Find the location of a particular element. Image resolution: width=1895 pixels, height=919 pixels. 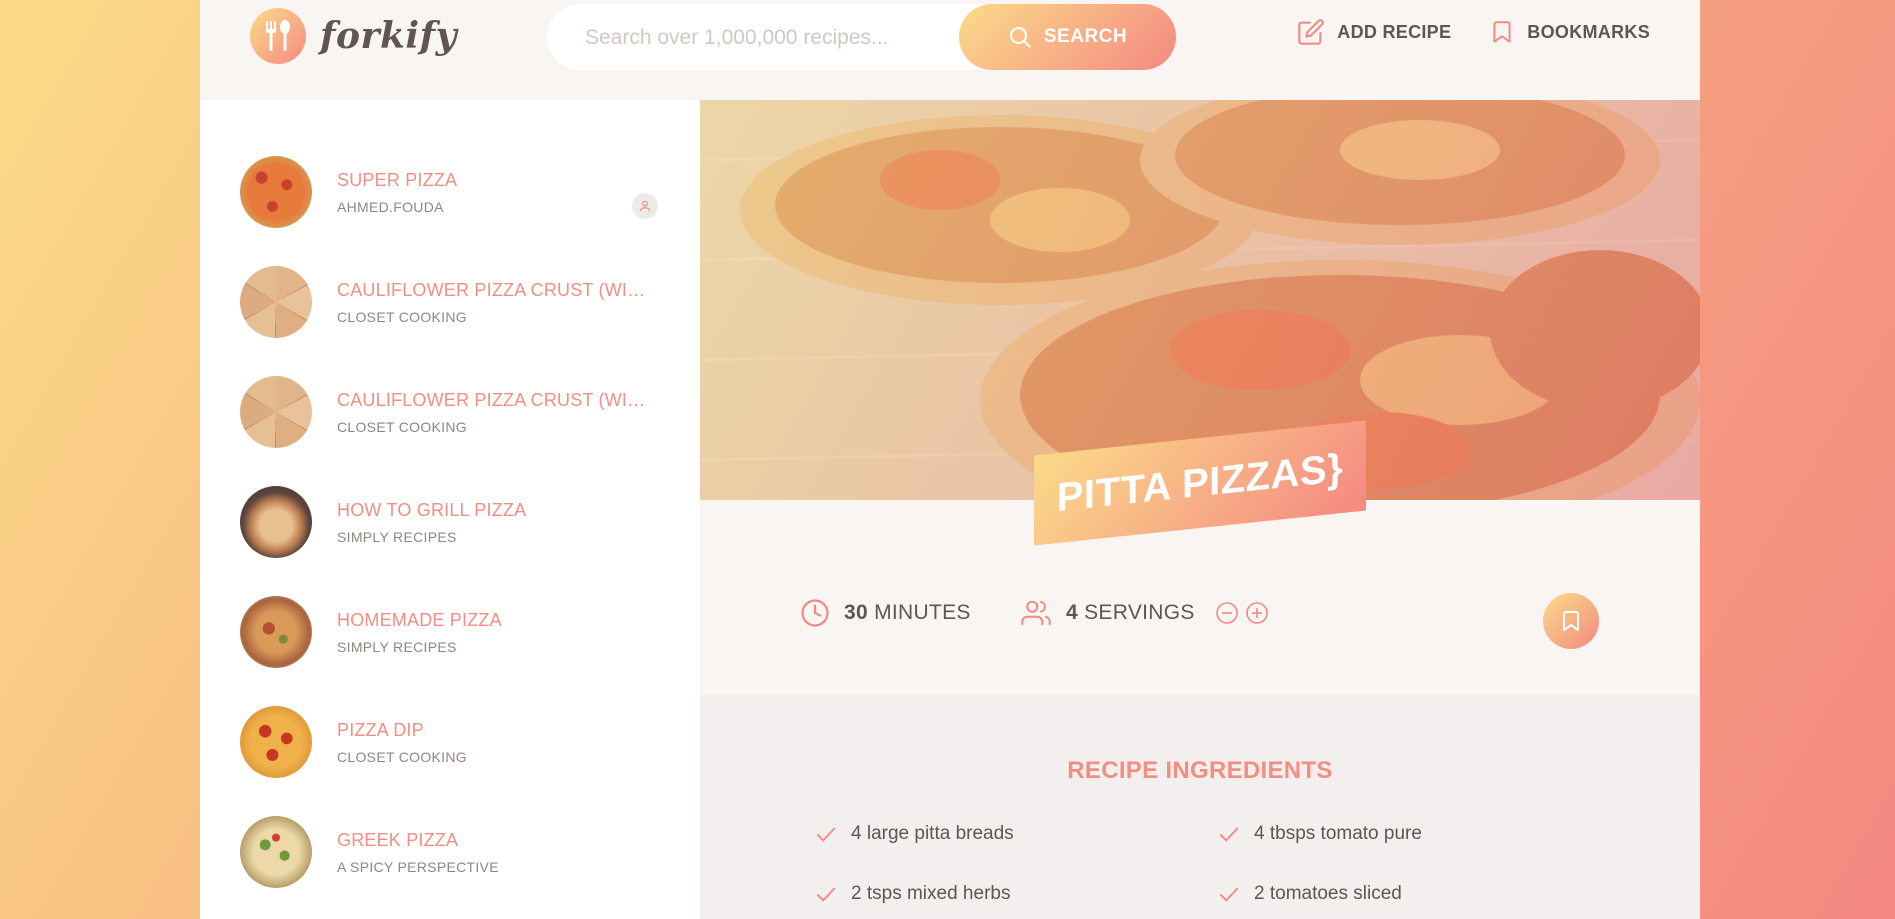

servings-controls is located at coordinates (1245, 613).